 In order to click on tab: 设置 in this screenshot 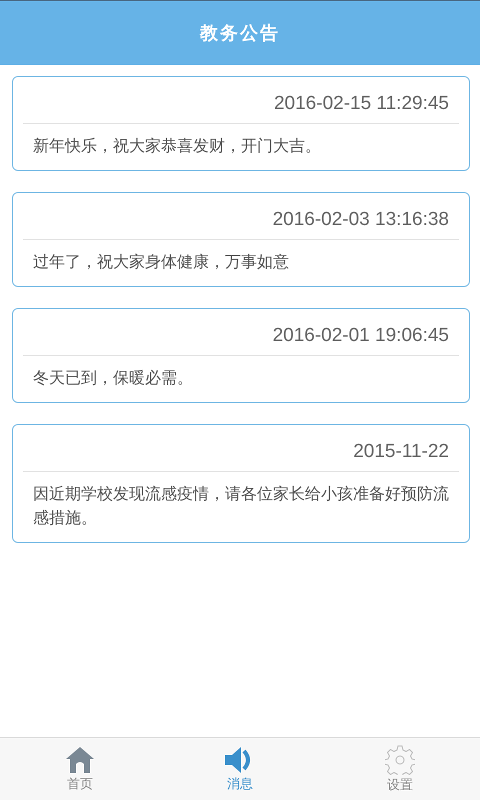, I will do `click(400, 769)`.